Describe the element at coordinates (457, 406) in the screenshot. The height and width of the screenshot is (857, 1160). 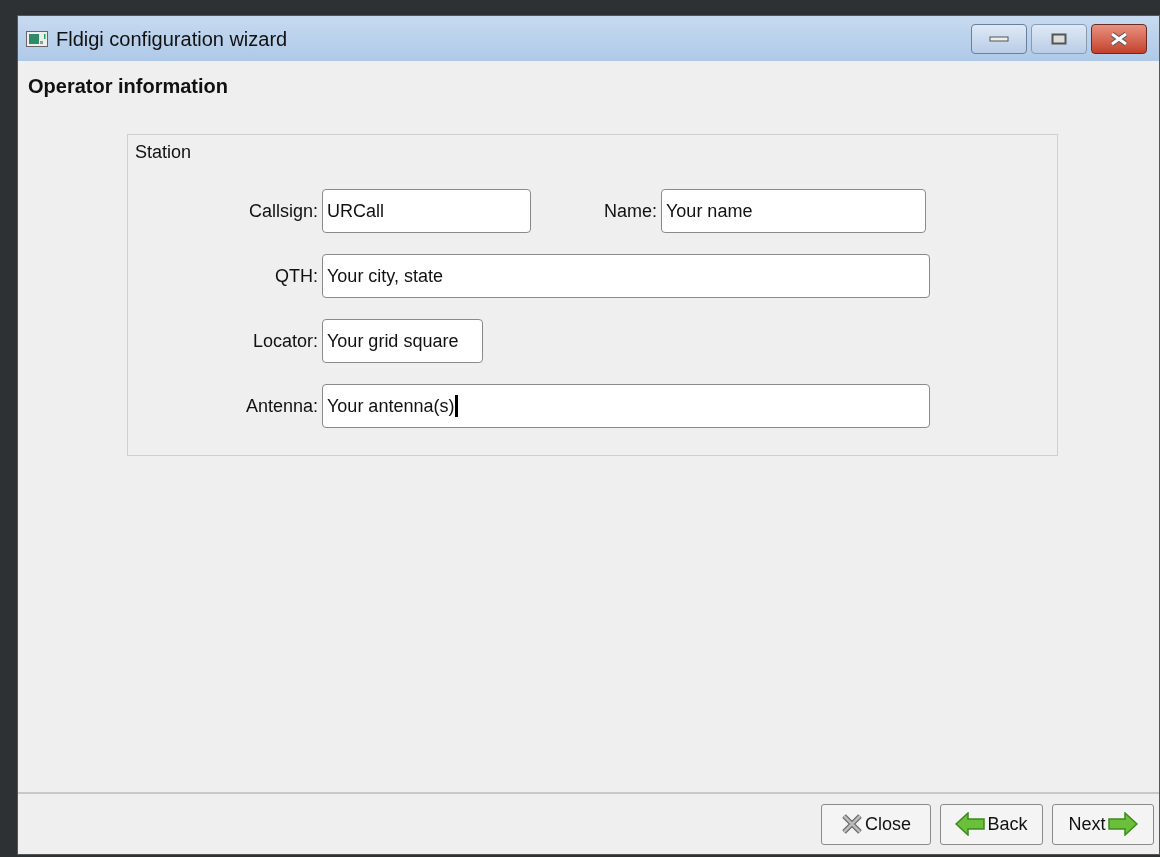
I see `text-cursor` at that location.